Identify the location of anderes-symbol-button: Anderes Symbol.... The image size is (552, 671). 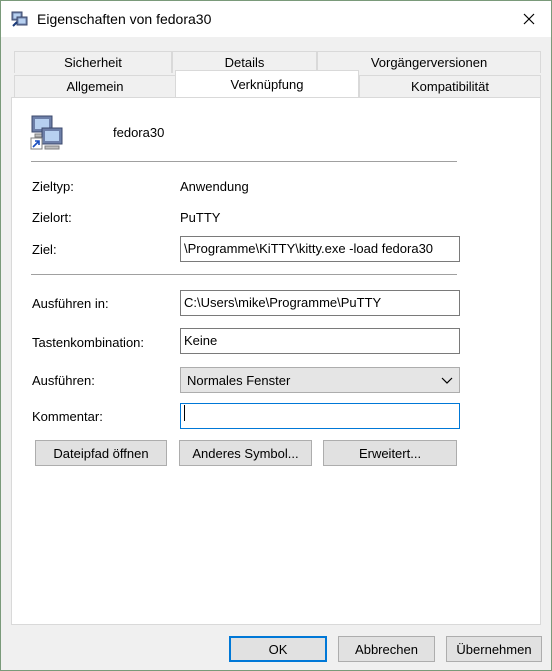
(245, 453).